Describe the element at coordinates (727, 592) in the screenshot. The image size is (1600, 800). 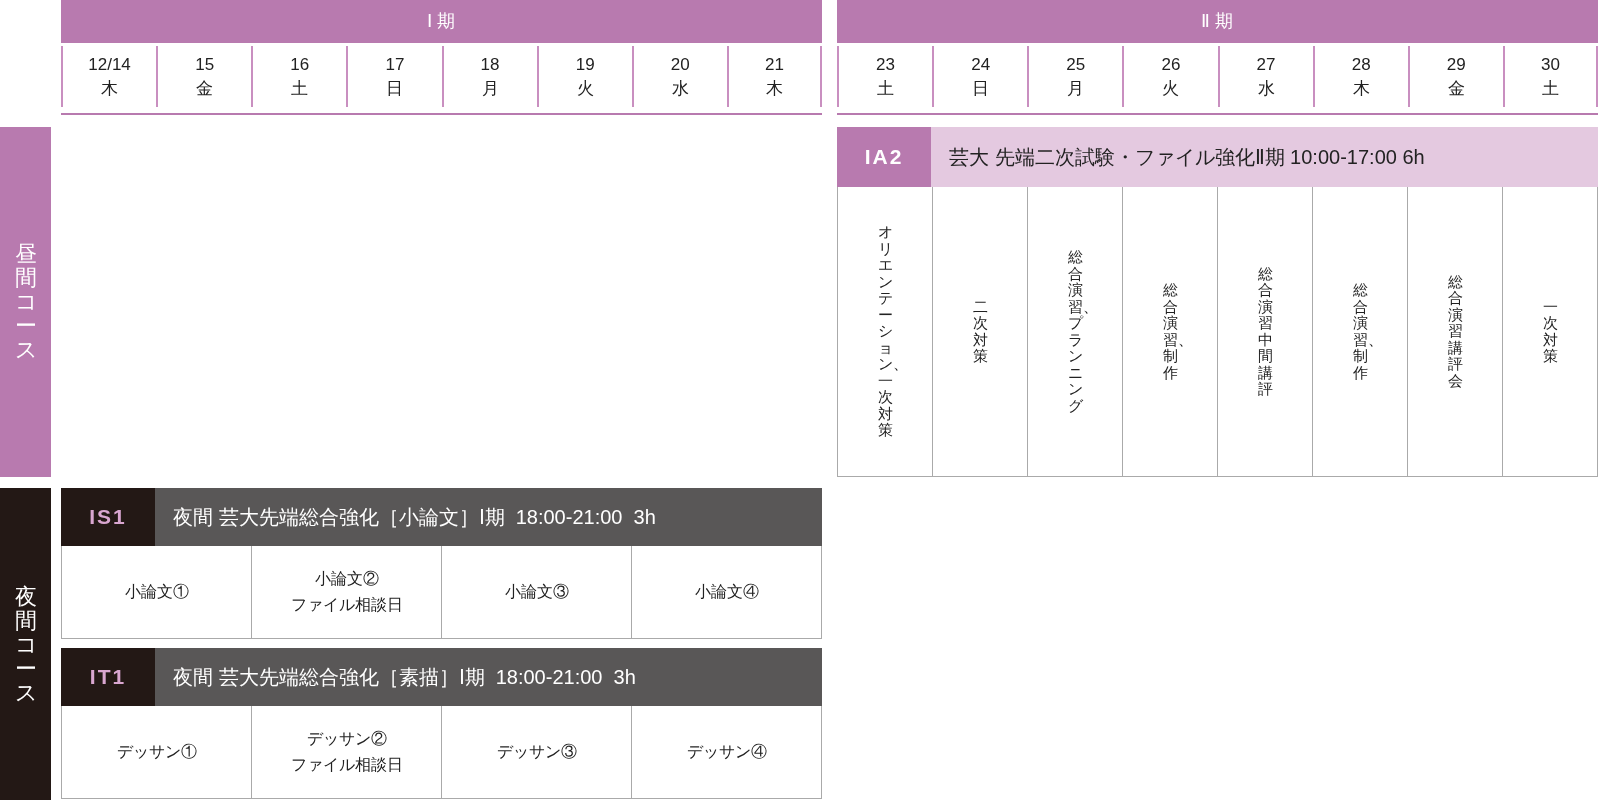
I see `session-cell: 小論文④` at that location.